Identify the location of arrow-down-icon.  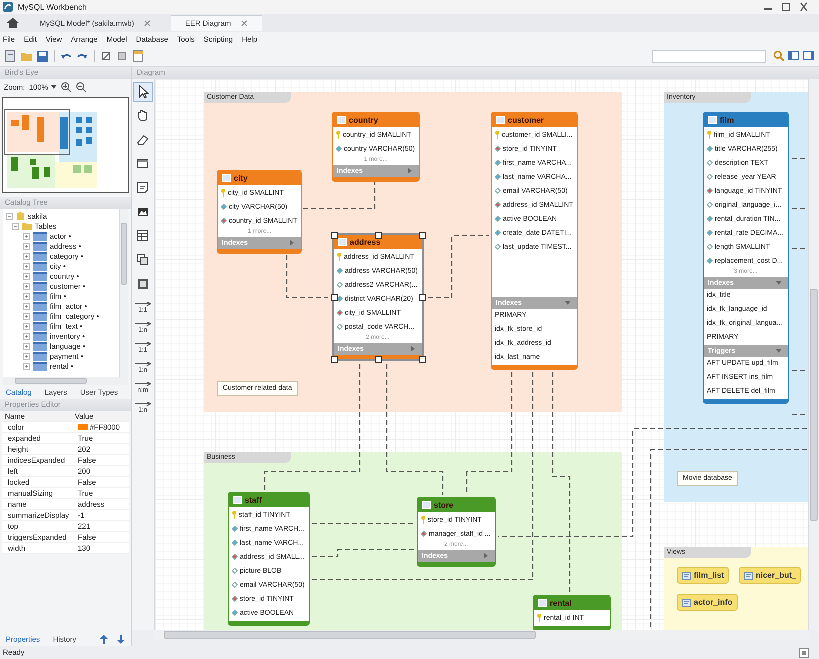
(121, 639).